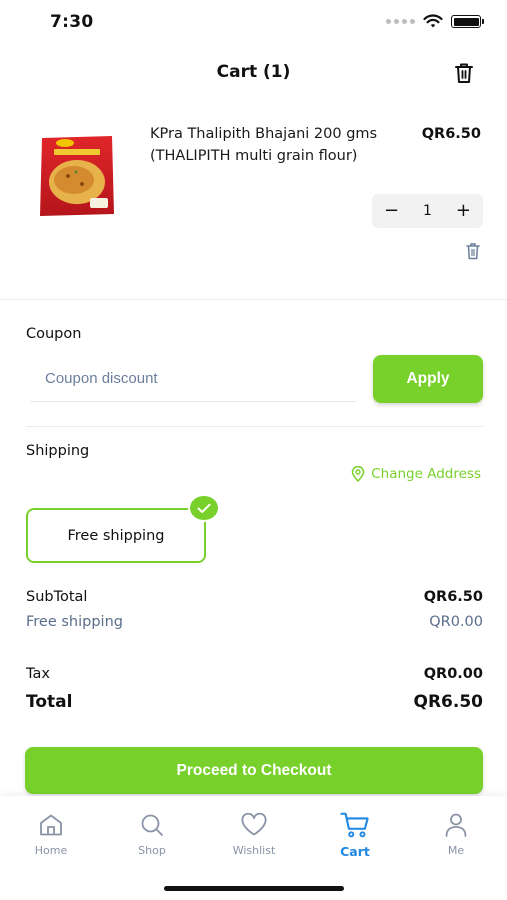  Describe the element at coordinates (152, 850) in the screenshot. I see `tab-label: Shop` at that location.